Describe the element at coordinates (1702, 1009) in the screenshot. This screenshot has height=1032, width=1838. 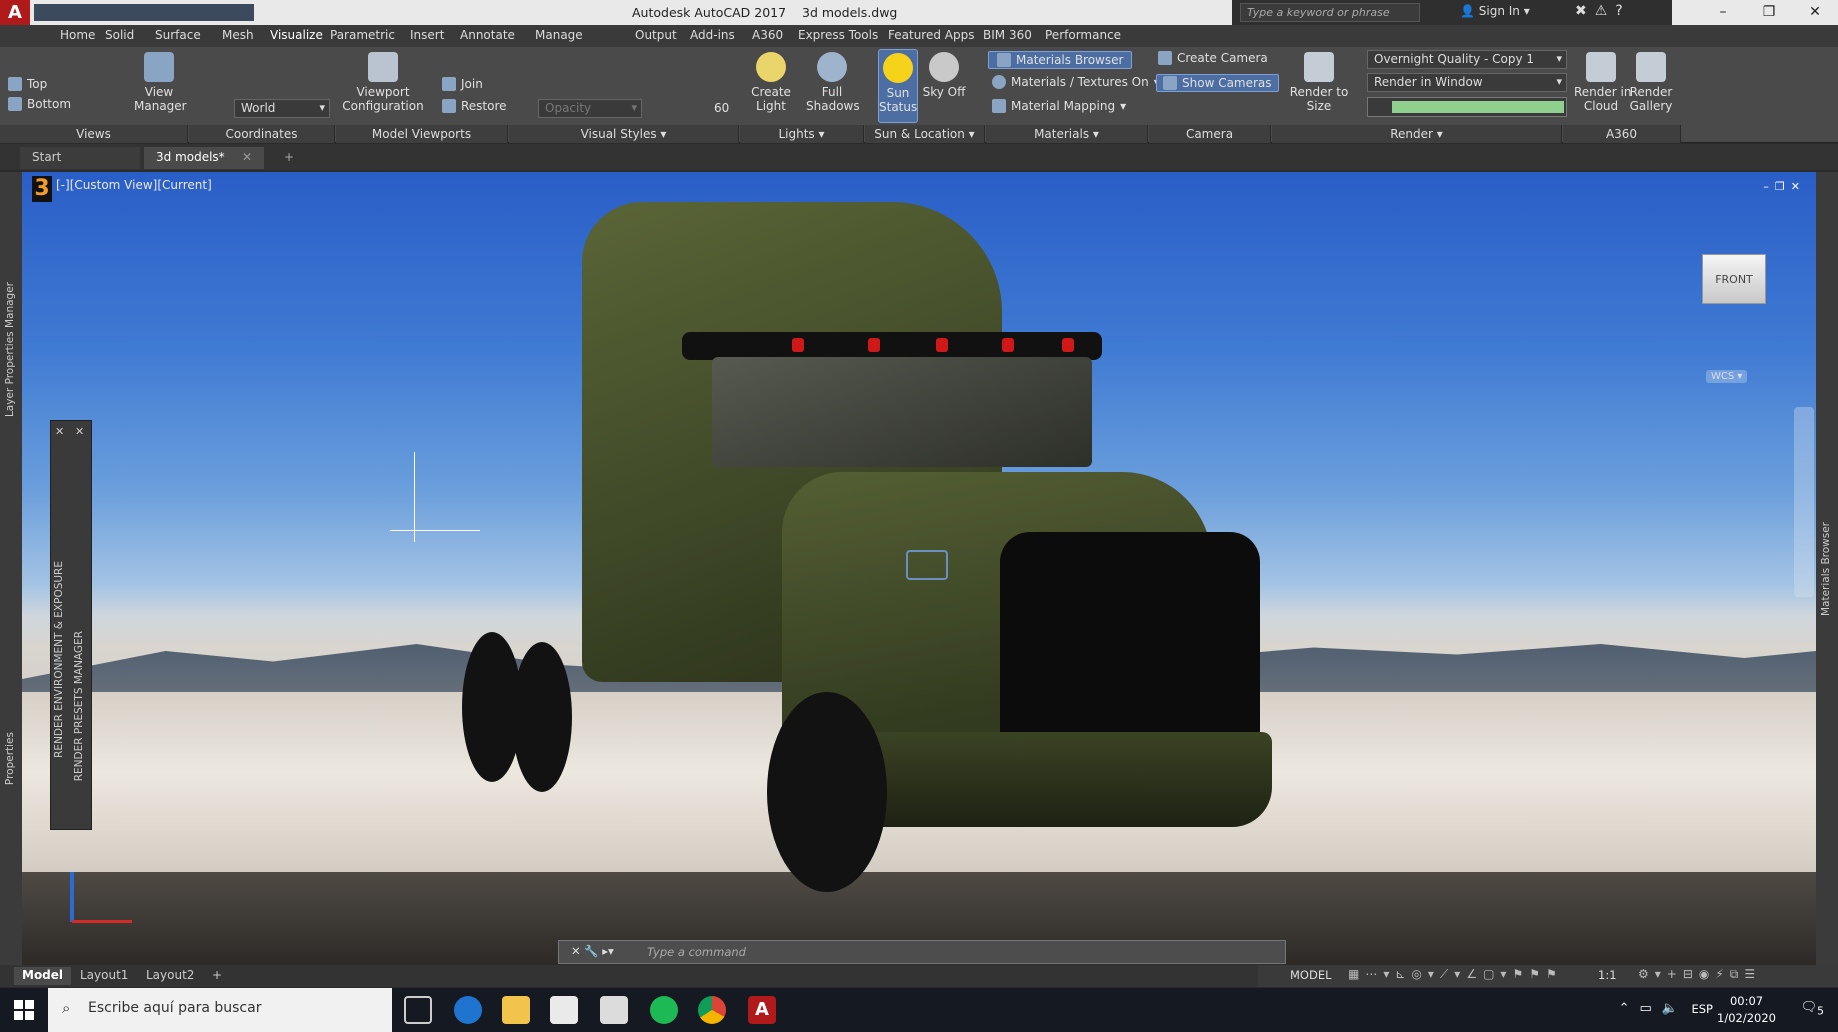
I see `language-indicator: ESP` at that location.